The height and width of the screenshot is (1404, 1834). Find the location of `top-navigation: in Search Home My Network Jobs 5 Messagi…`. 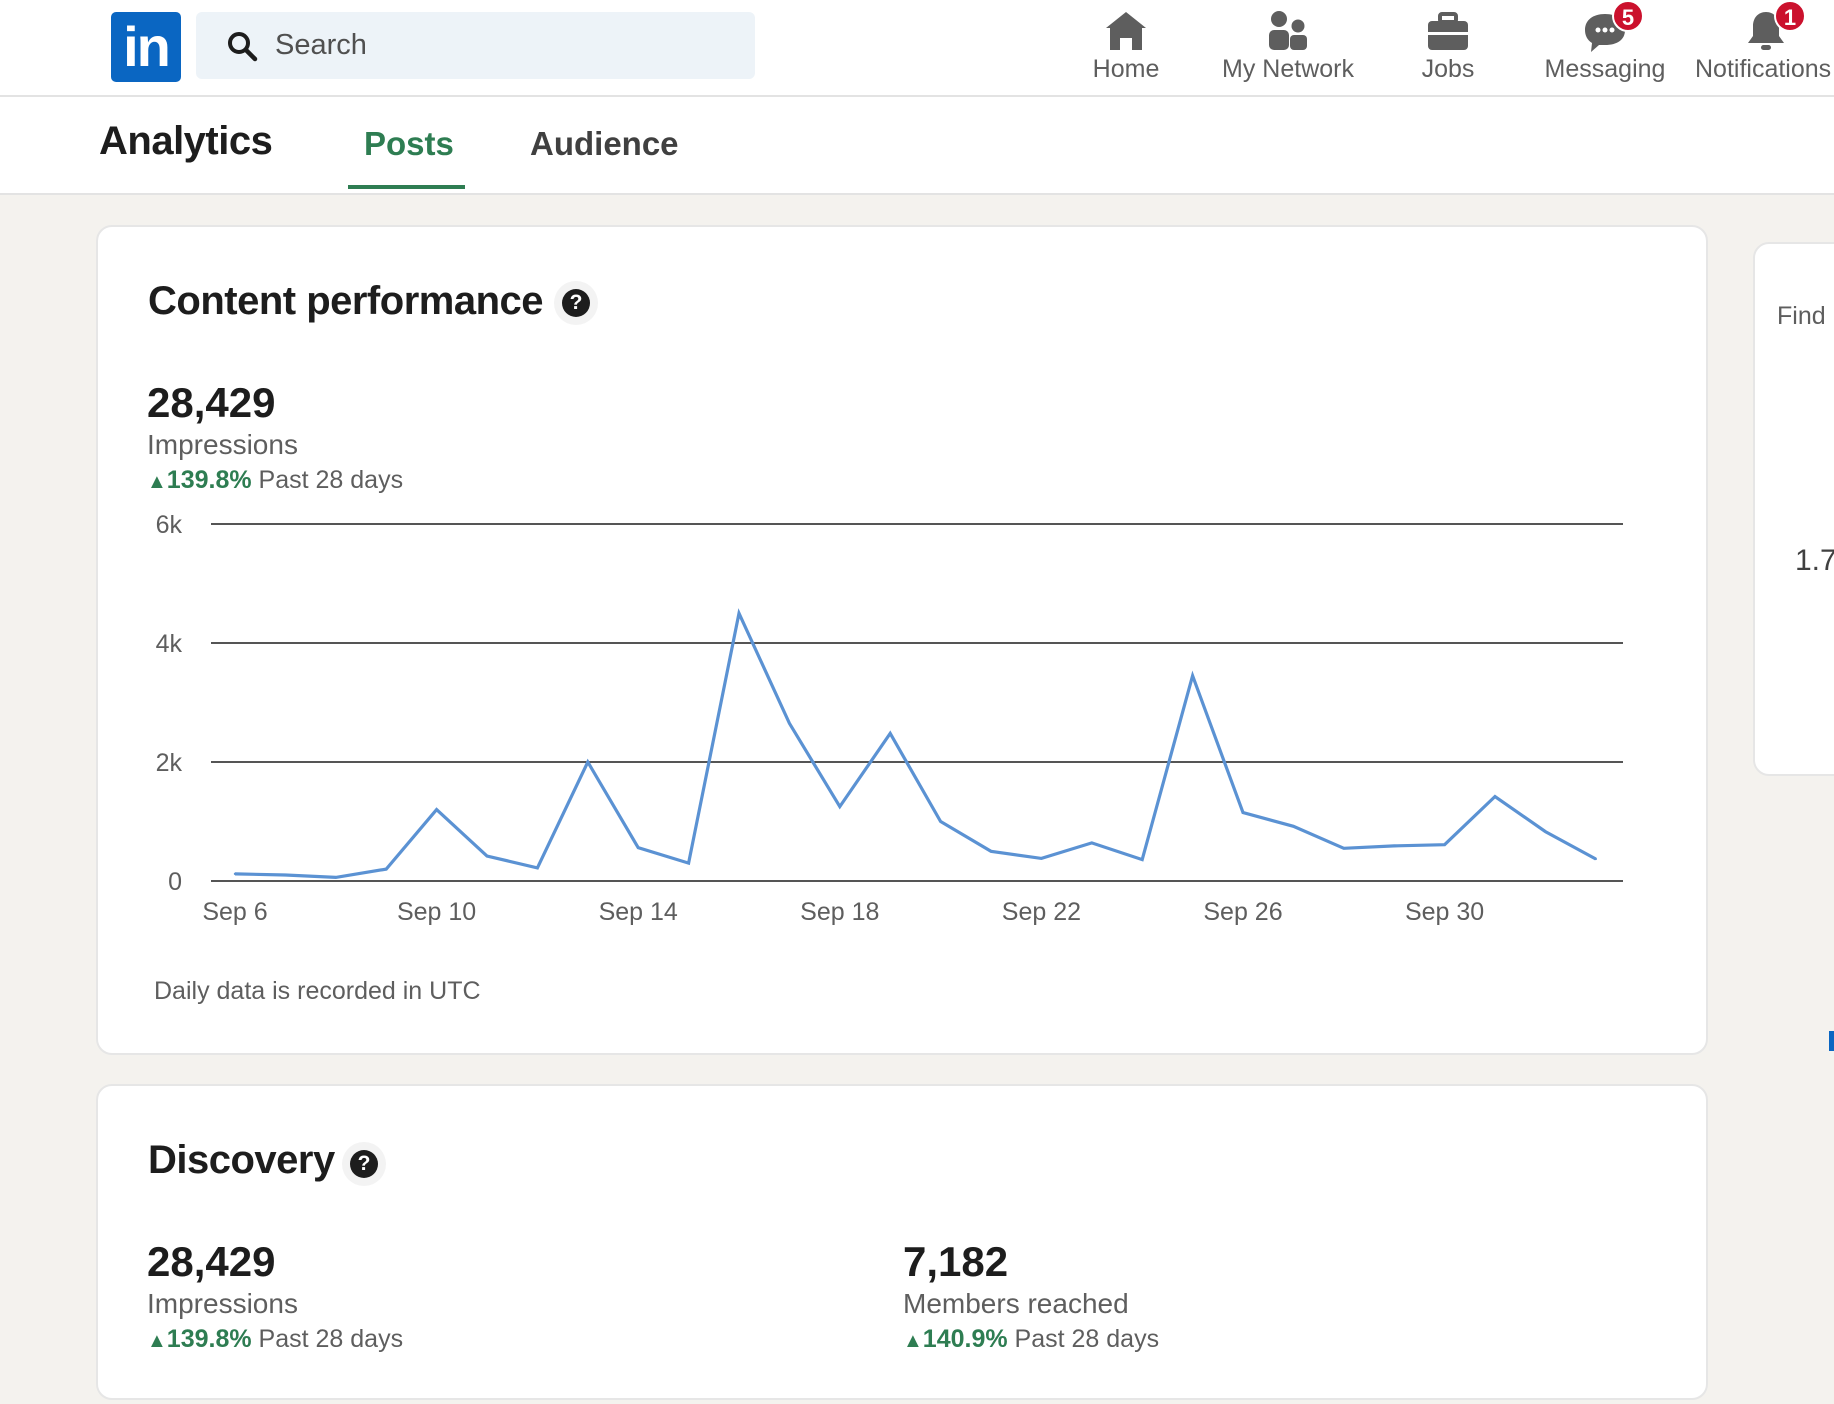

top-navigation: in Search Home My Network Jobs 5 Messagi… is located at coordinates (917, 48).